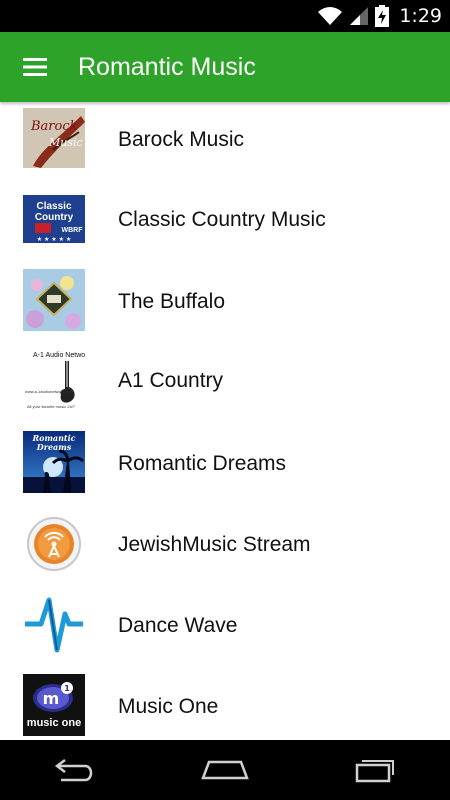  Describe the element at coordinates (359, 16) in the screenshot. I see `signal-icon` at that location.